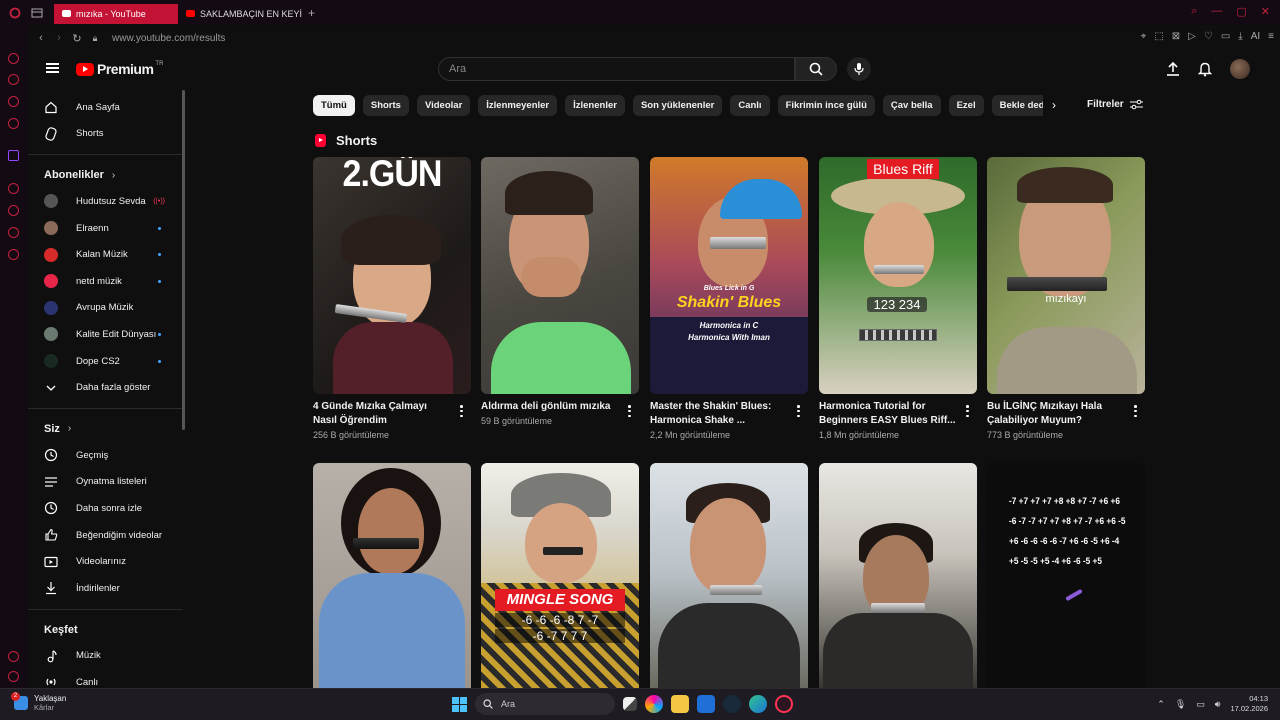 The height and width of the screenshot is (720, 1280). What do you see at coordinates (1200, 704) in the screenshot?
I see `network-icon: ▭` at bounding box center [1200, 704].